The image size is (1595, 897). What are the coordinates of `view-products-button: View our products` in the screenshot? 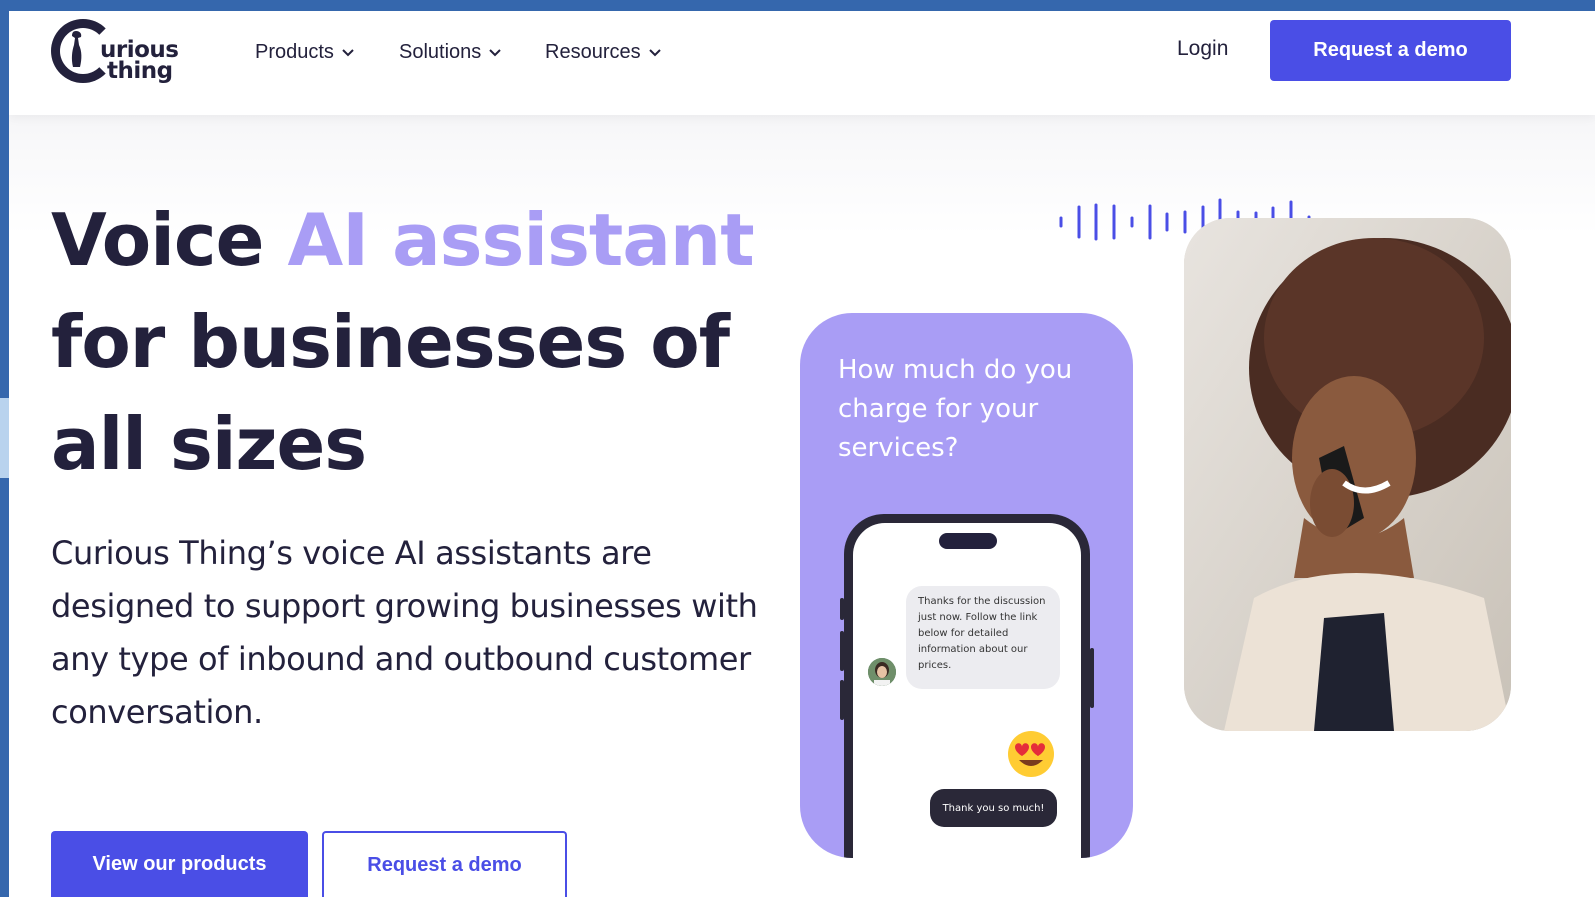 It's located at (179, 864).